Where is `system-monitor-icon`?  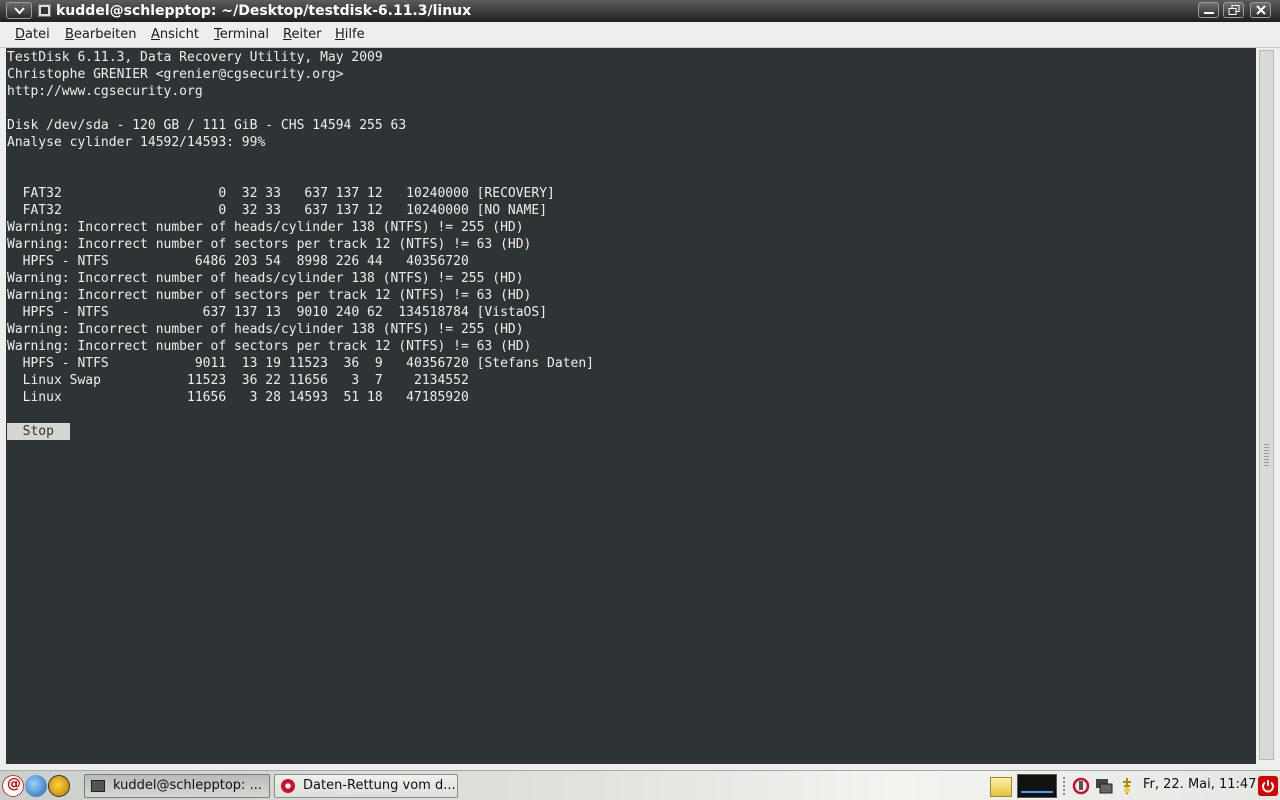
system-monitor-icon is located at coordinates (1037, 786).